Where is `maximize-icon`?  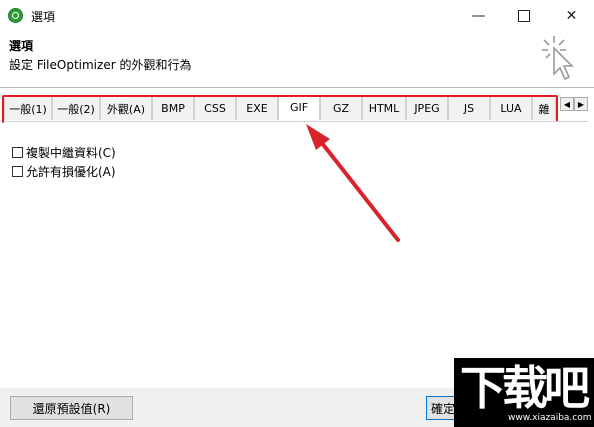
maximize-icon is located at coordinates (523, 15).